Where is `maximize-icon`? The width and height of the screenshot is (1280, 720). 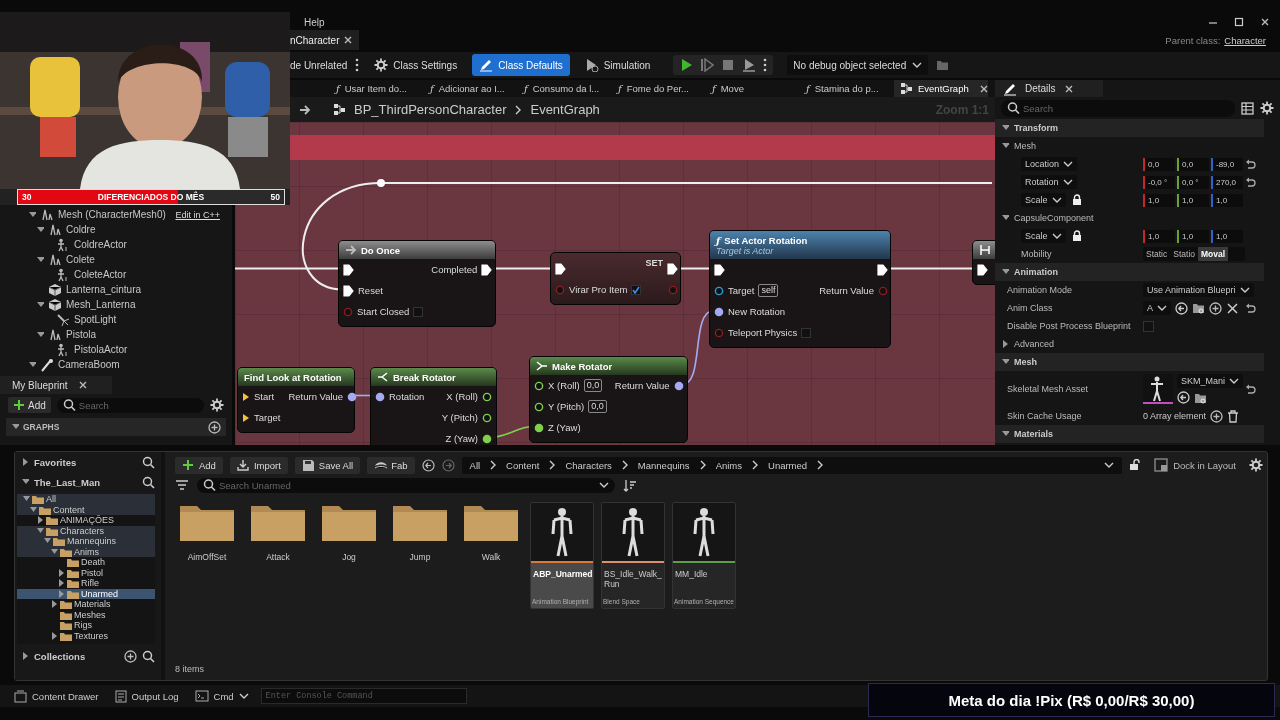 maximize-icon is located at coordinates (1239, 22).